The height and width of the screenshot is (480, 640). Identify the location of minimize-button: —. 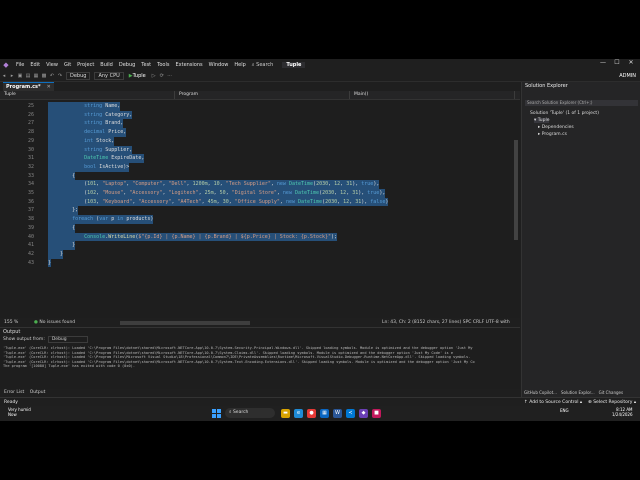
(603, 62).